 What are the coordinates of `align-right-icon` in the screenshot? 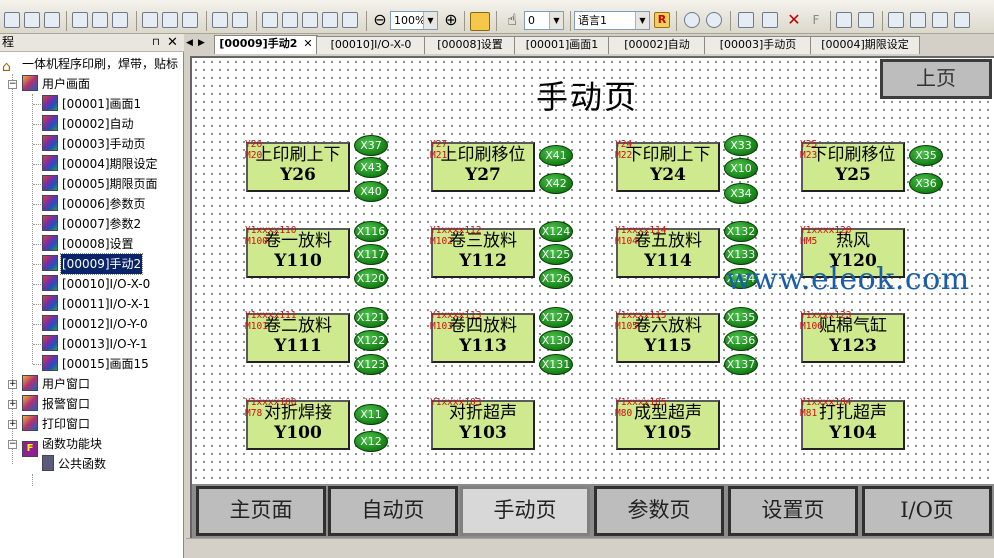 It's located at (52, 20).